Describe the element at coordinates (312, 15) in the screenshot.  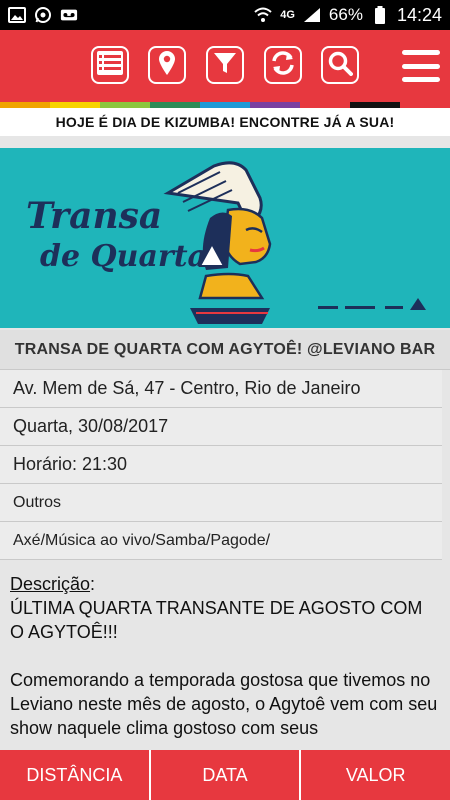
I see `signal-icon` at that location.